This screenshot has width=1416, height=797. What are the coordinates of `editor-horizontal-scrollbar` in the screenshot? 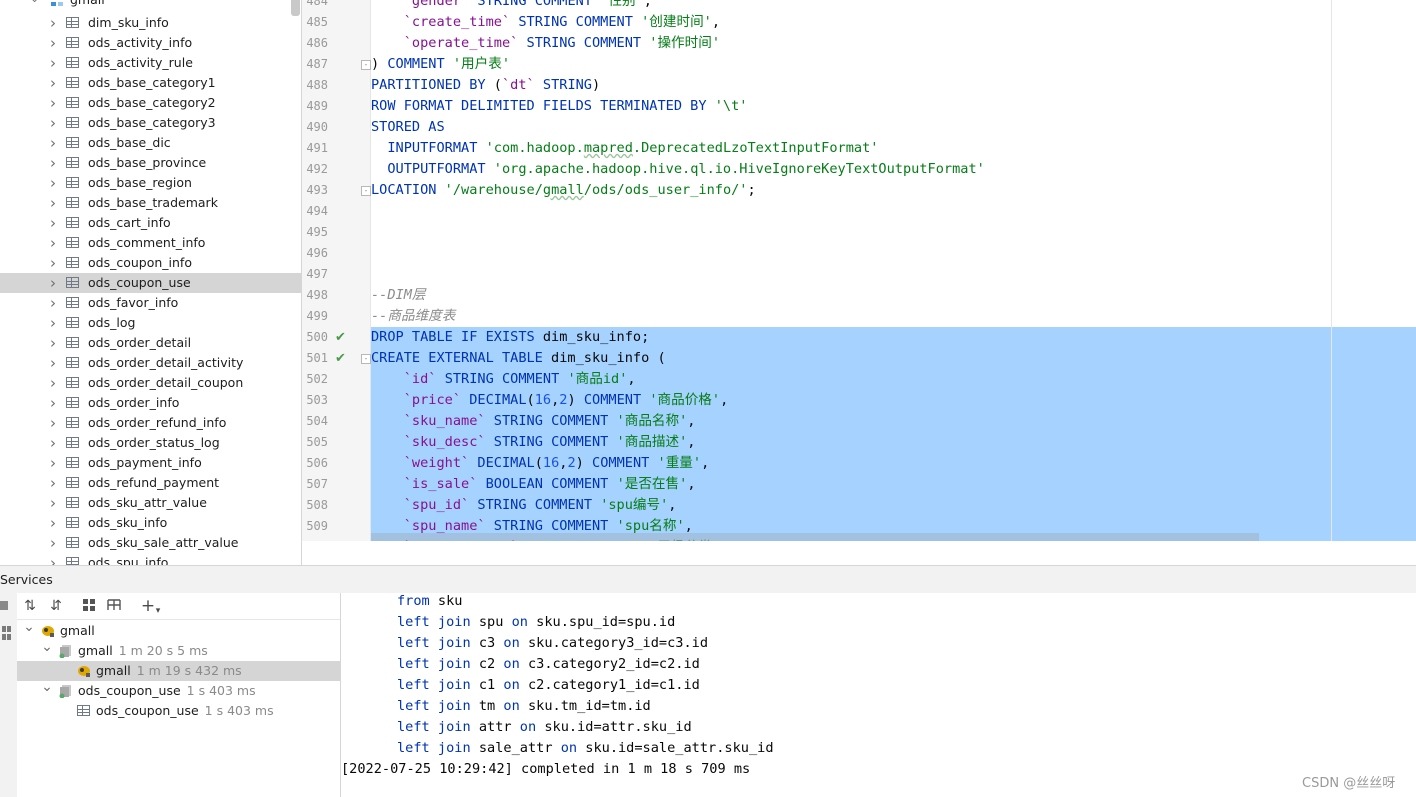 It's located at (815, 537).